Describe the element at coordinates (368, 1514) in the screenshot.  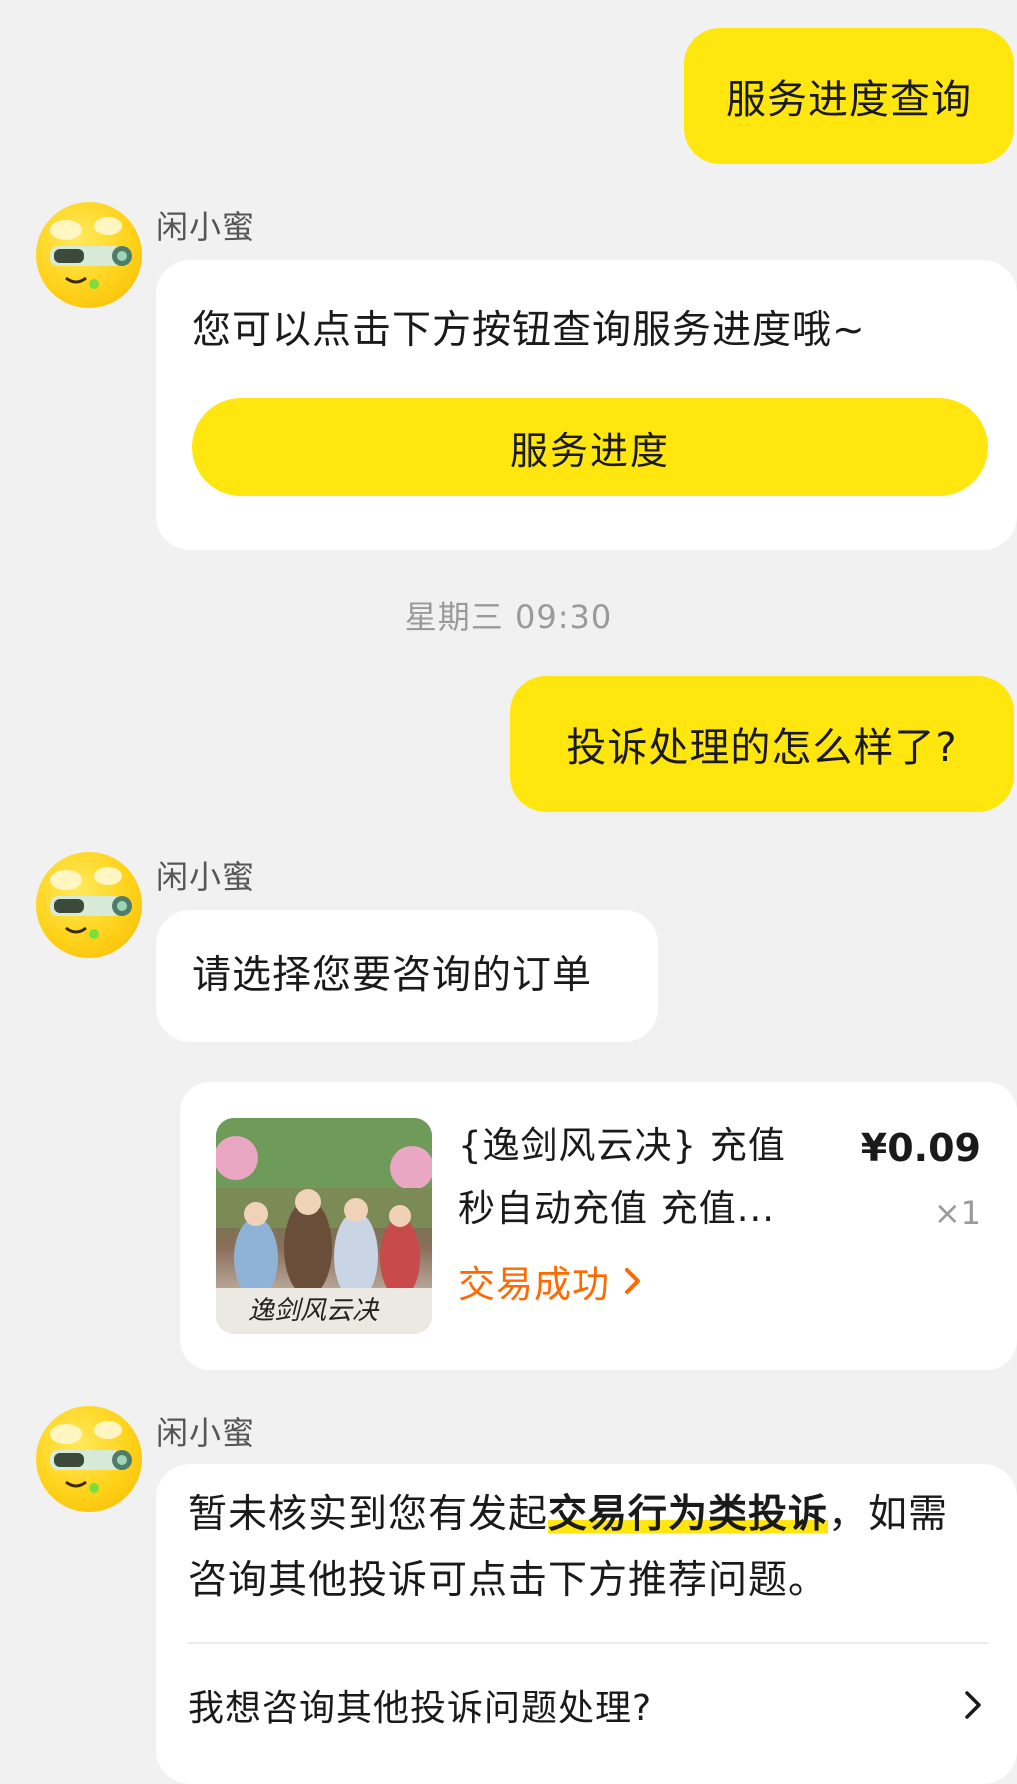
I see `message-text-part: 暂未核实到您有发起` at that location.